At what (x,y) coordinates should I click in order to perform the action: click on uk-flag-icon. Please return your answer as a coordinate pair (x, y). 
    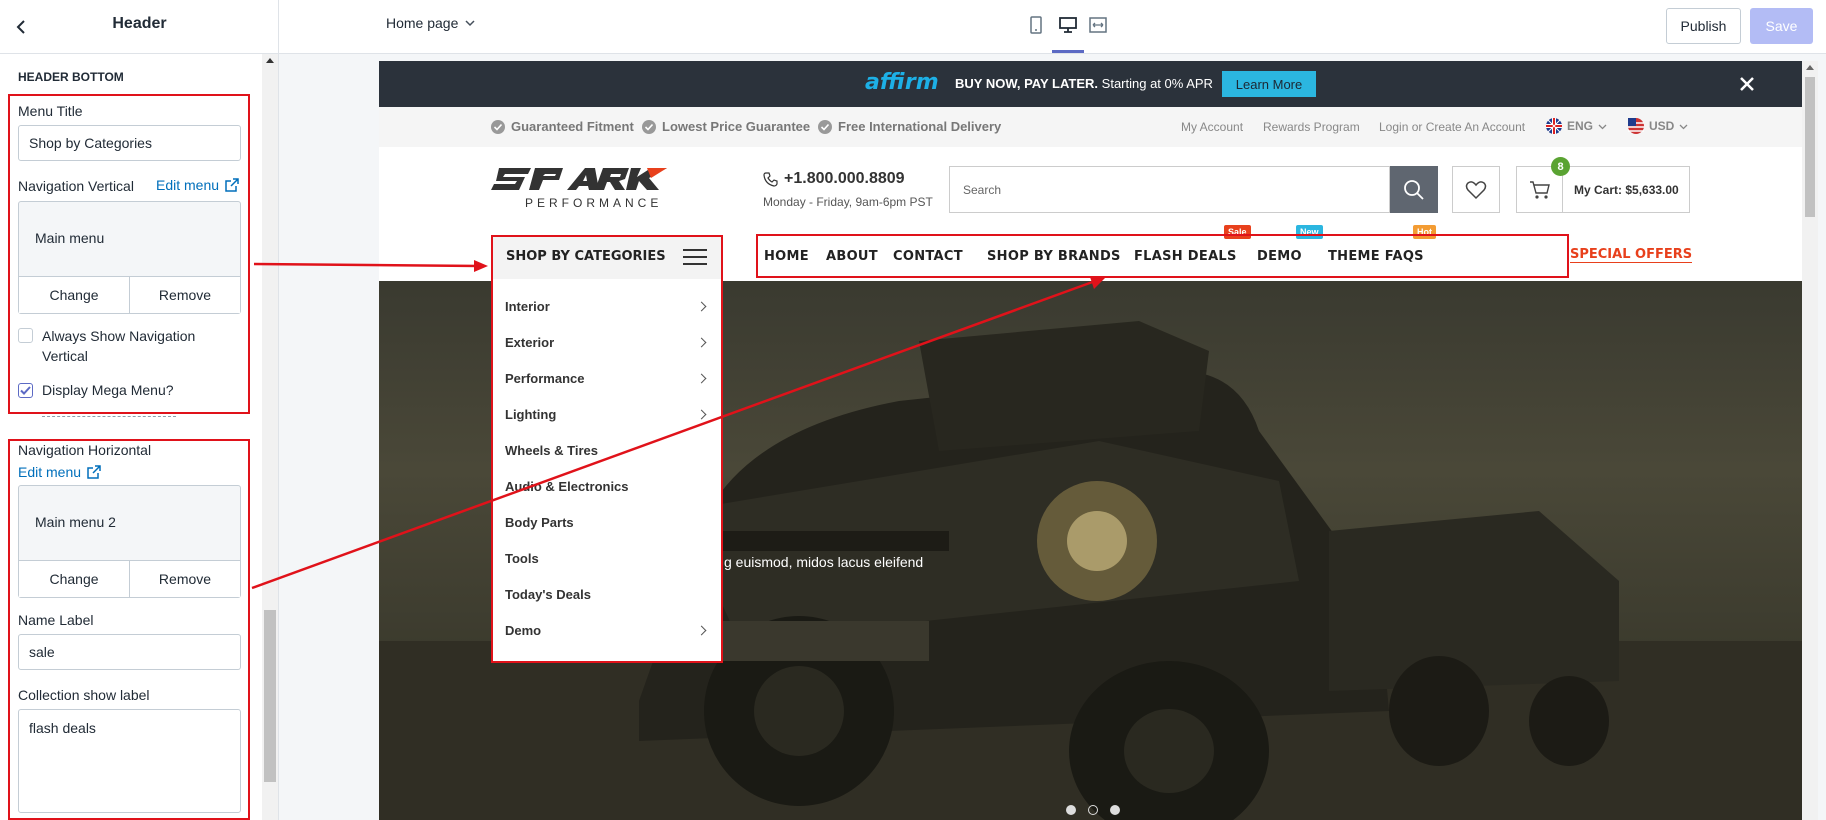
    Looking at the image, I should click on (1554, 126).